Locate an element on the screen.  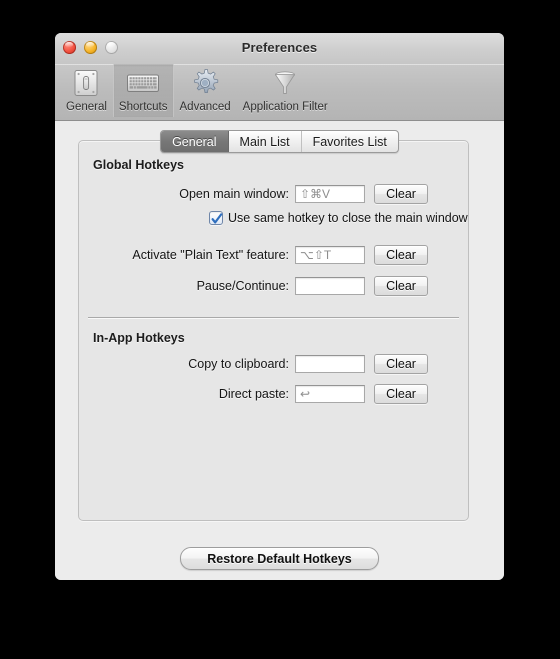
row-direct-paste: Direct paste: ↩ Clear is located at coordinates (274, 394).